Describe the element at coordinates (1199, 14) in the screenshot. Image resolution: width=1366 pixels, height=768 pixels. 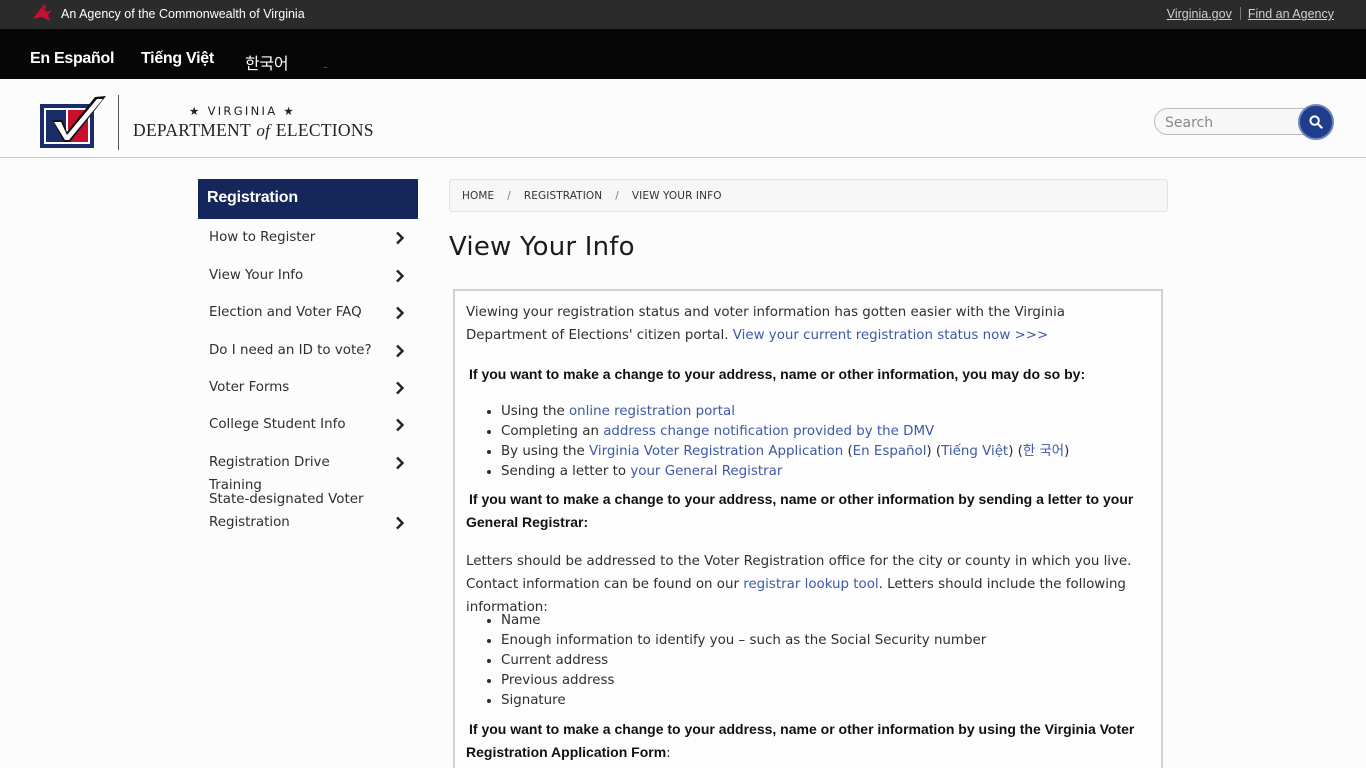
I see `virginia-gov-link: Virginia.gov` at that location.